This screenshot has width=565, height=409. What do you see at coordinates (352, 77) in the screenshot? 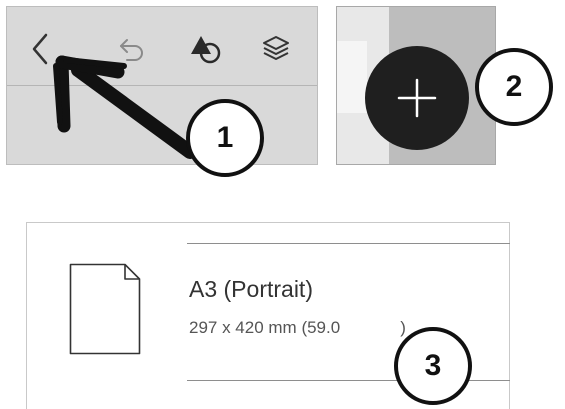
I see `panel-strip-inner` at bounding box center [352, 77].